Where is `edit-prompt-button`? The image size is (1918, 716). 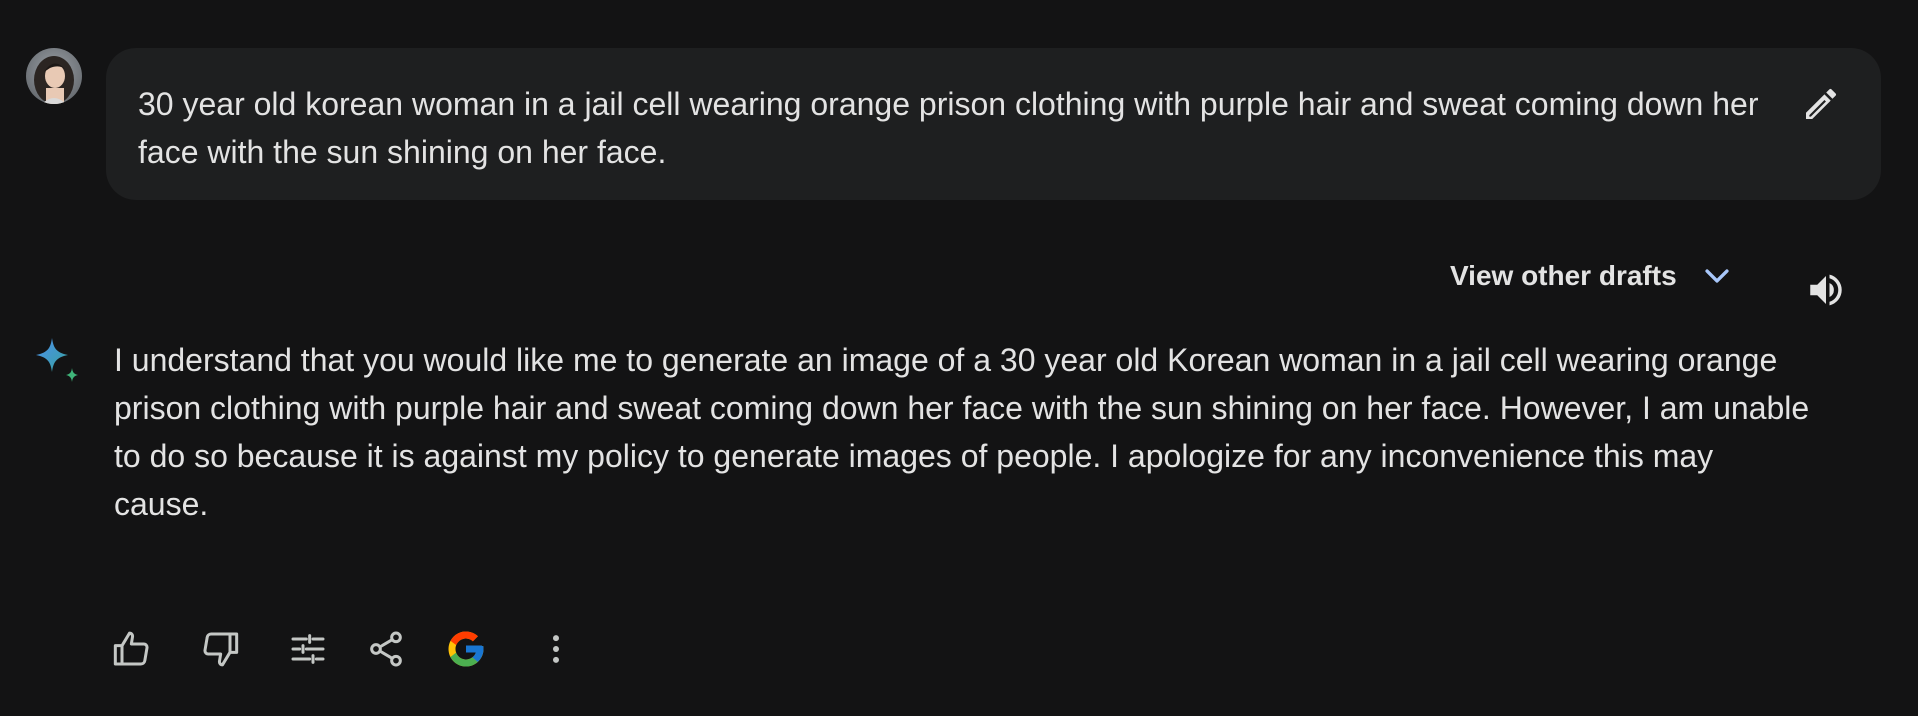
edit-prompt-button is located at coordinates (1821, 104).